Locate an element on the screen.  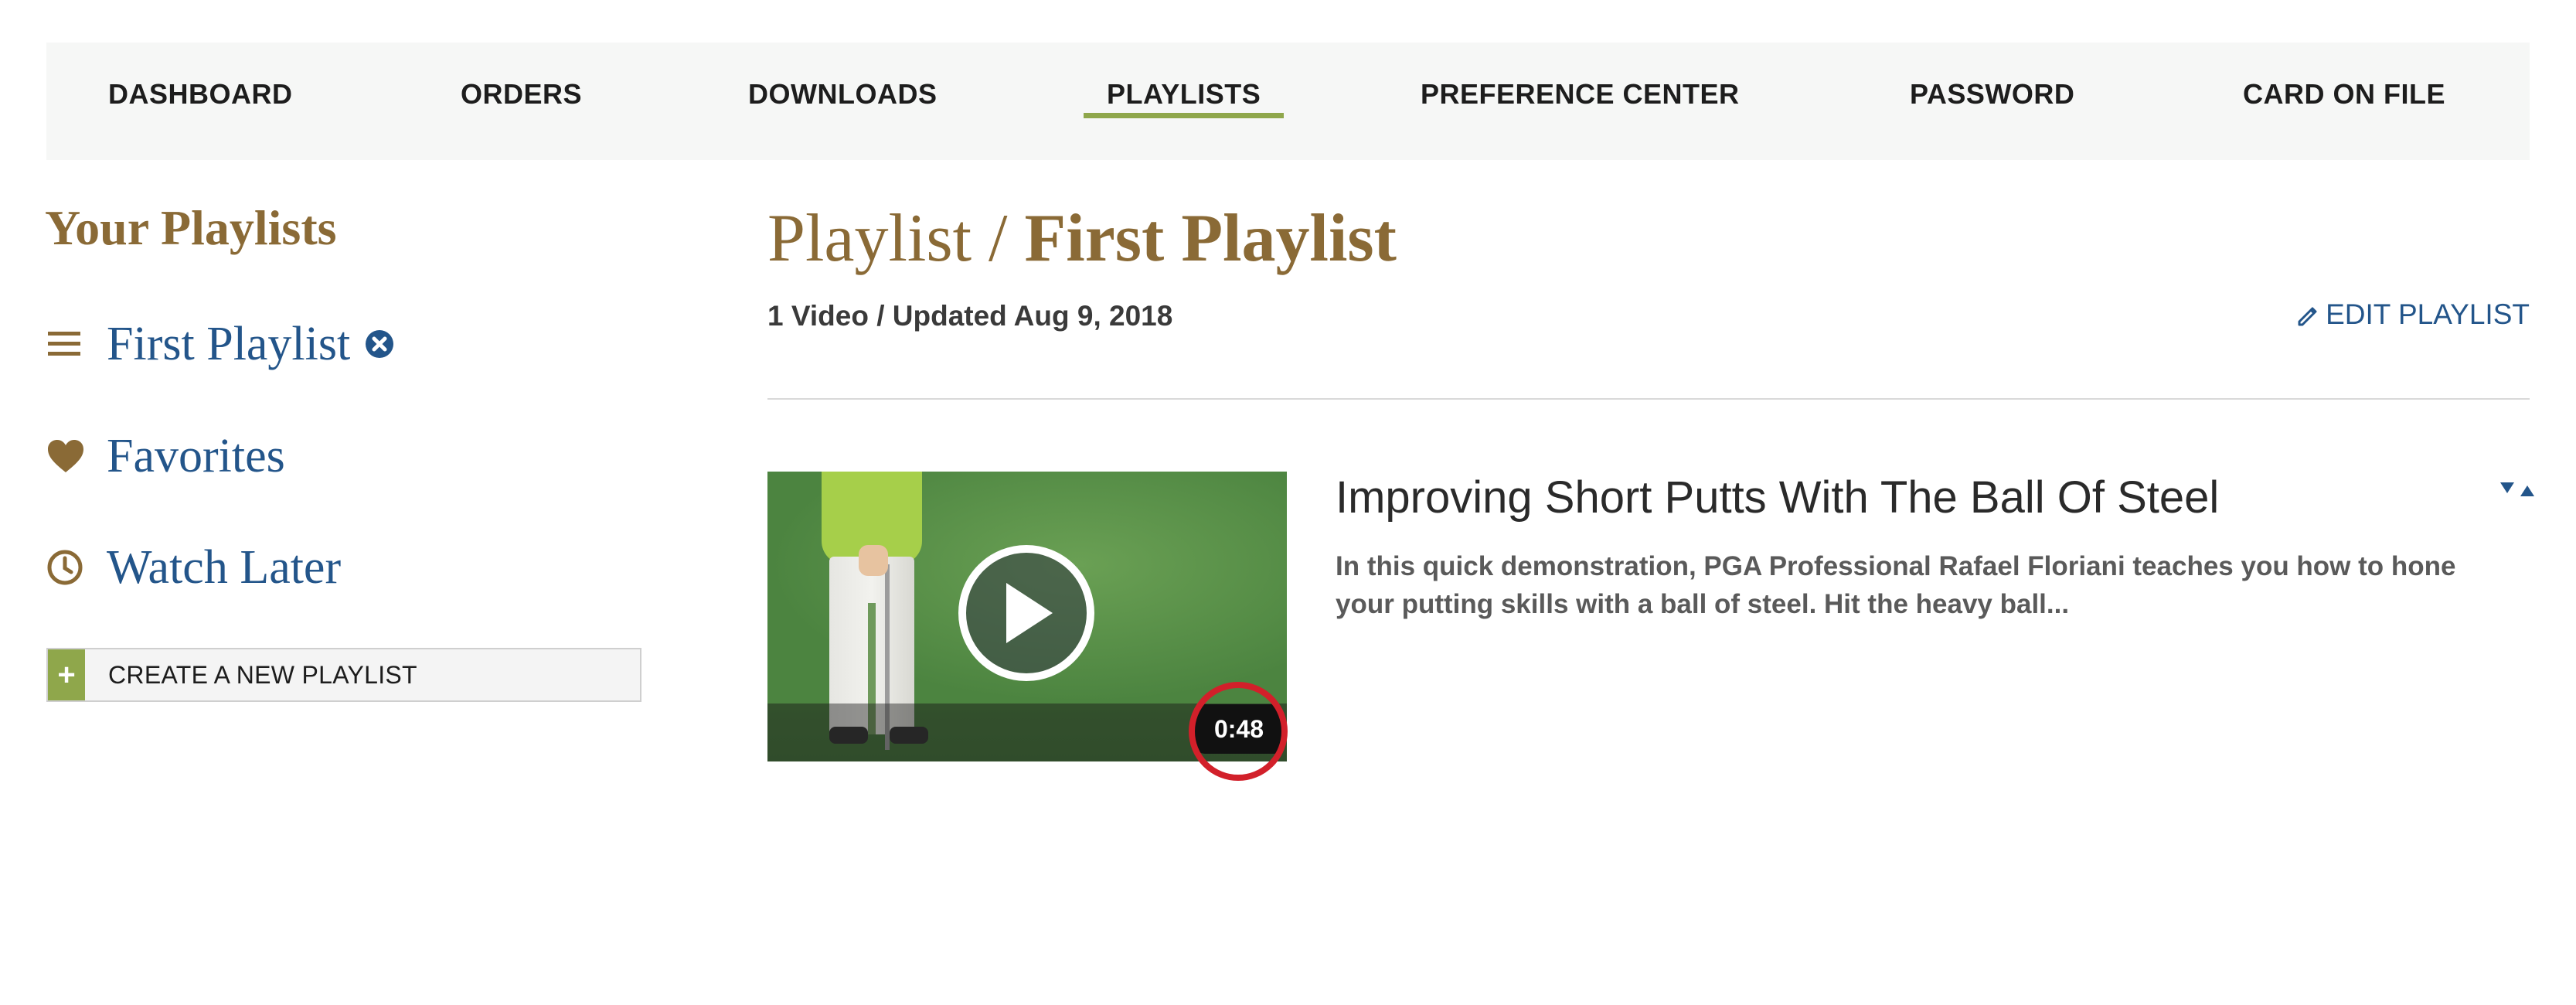
nav-downloads: DOWNLOADS is located at coordinates (843, 102).